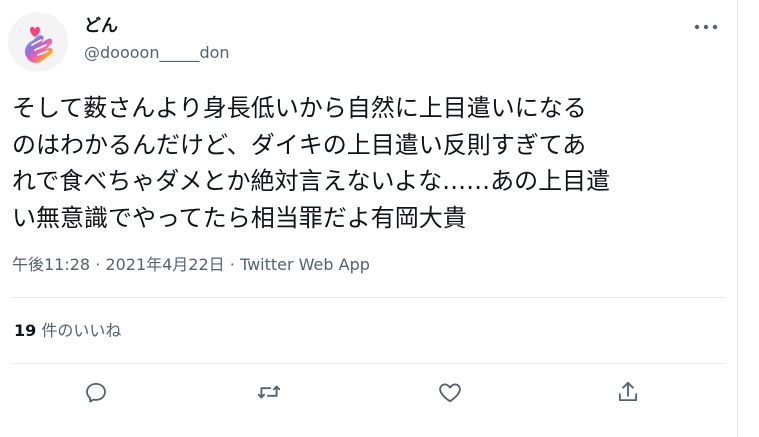 This screenshot has height=437, width=759. I want to click on divider-top, so click(369, 297).